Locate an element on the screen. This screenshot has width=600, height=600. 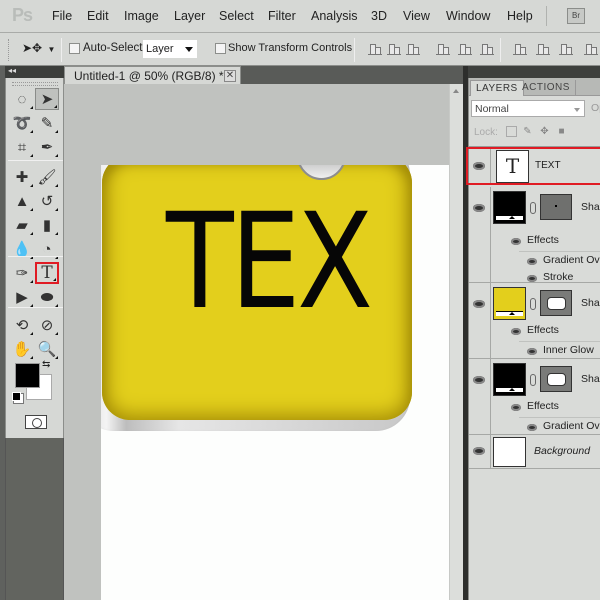
options-bar-grip is located at coordinates (9, 50).